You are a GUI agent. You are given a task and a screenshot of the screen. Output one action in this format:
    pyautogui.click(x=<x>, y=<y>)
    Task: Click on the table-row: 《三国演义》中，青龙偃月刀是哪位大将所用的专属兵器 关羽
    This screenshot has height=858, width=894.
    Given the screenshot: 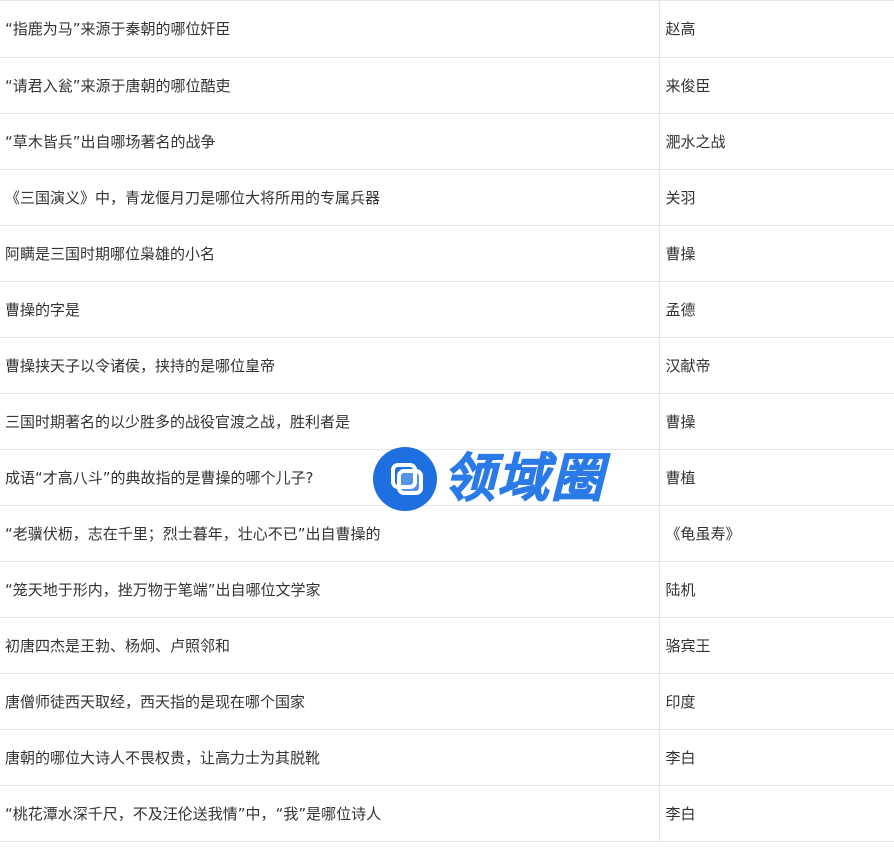 What is the action you would take?
    pyautogui.click(x=447, y=197)
    